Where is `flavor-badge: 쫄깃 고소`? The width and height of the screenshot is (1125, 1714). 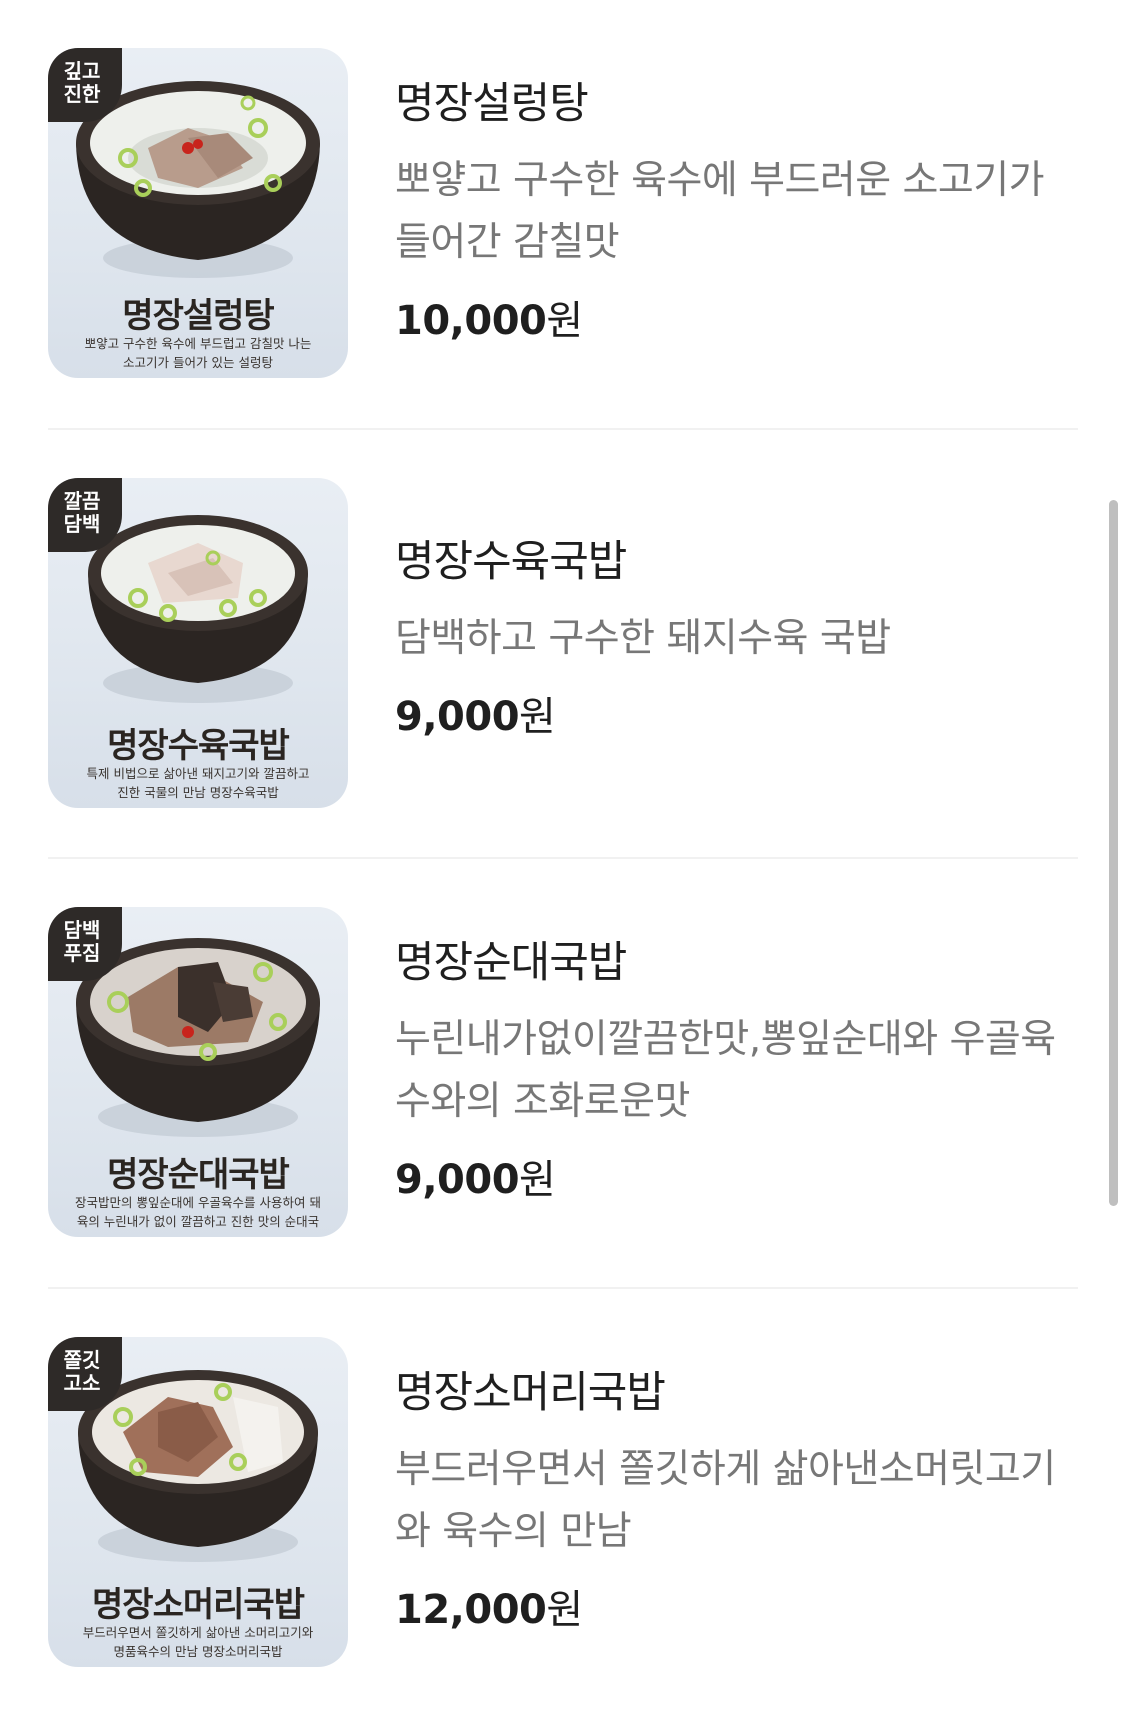 flavor-badge: 쫄깃 고소 is located at coordinates (85, 1374).